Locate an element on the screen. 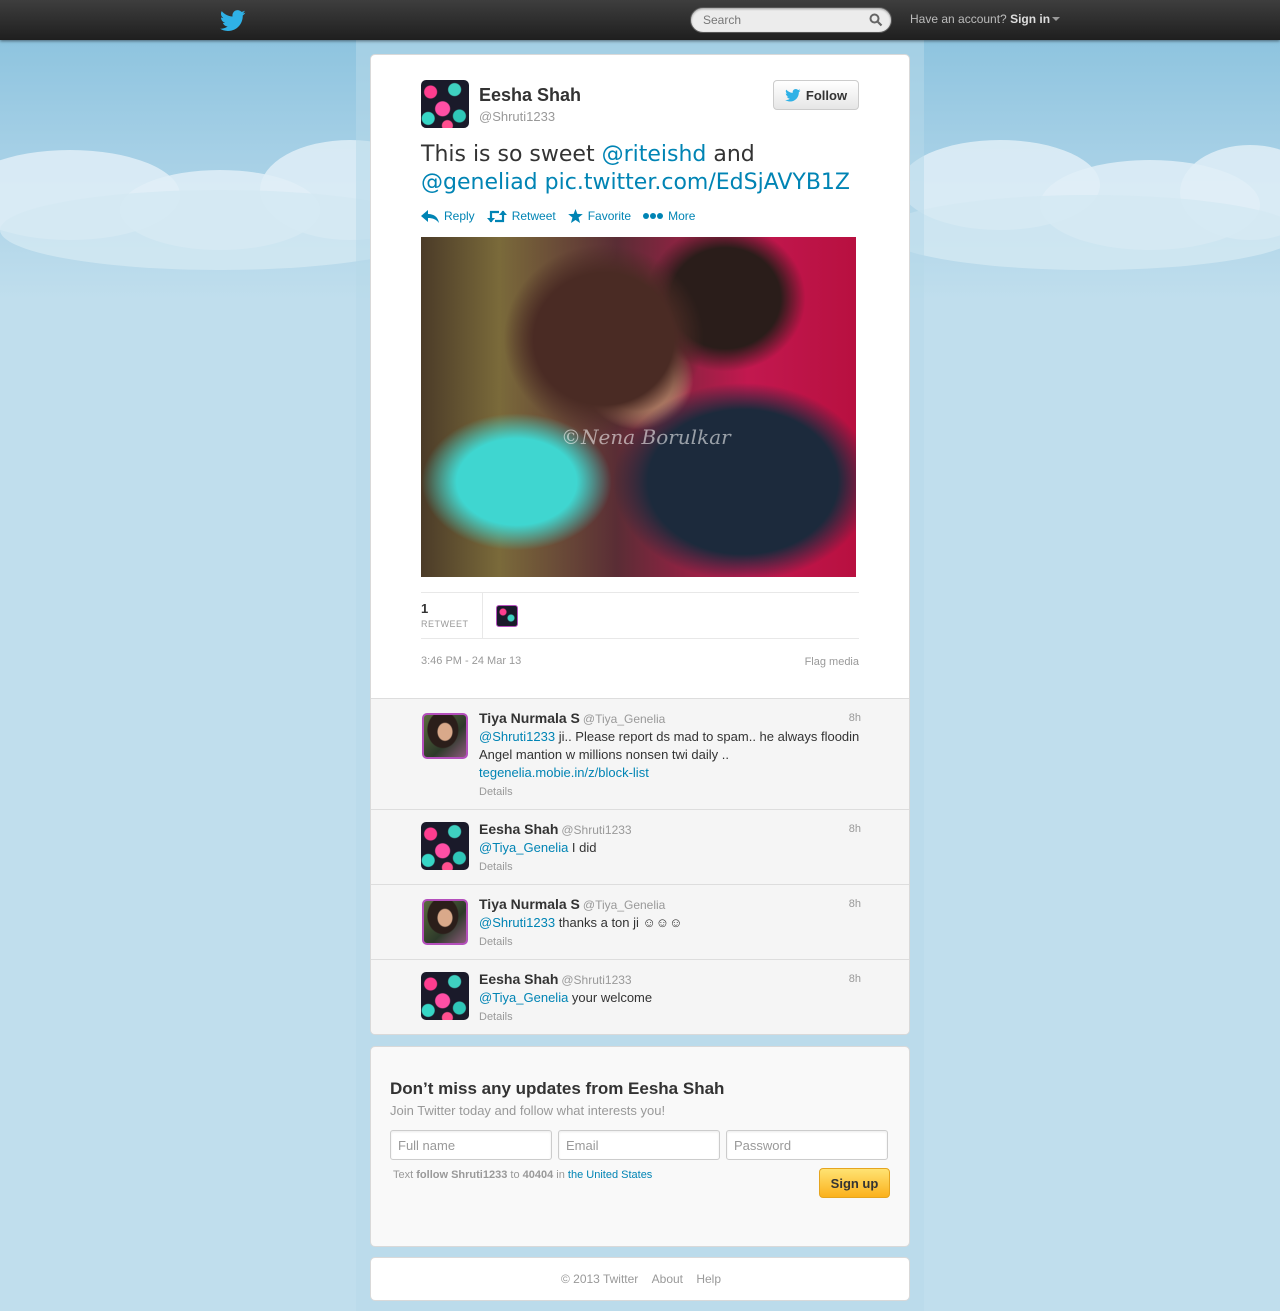  sign-up-button: Sign up is located at coordinates (854, 1183).